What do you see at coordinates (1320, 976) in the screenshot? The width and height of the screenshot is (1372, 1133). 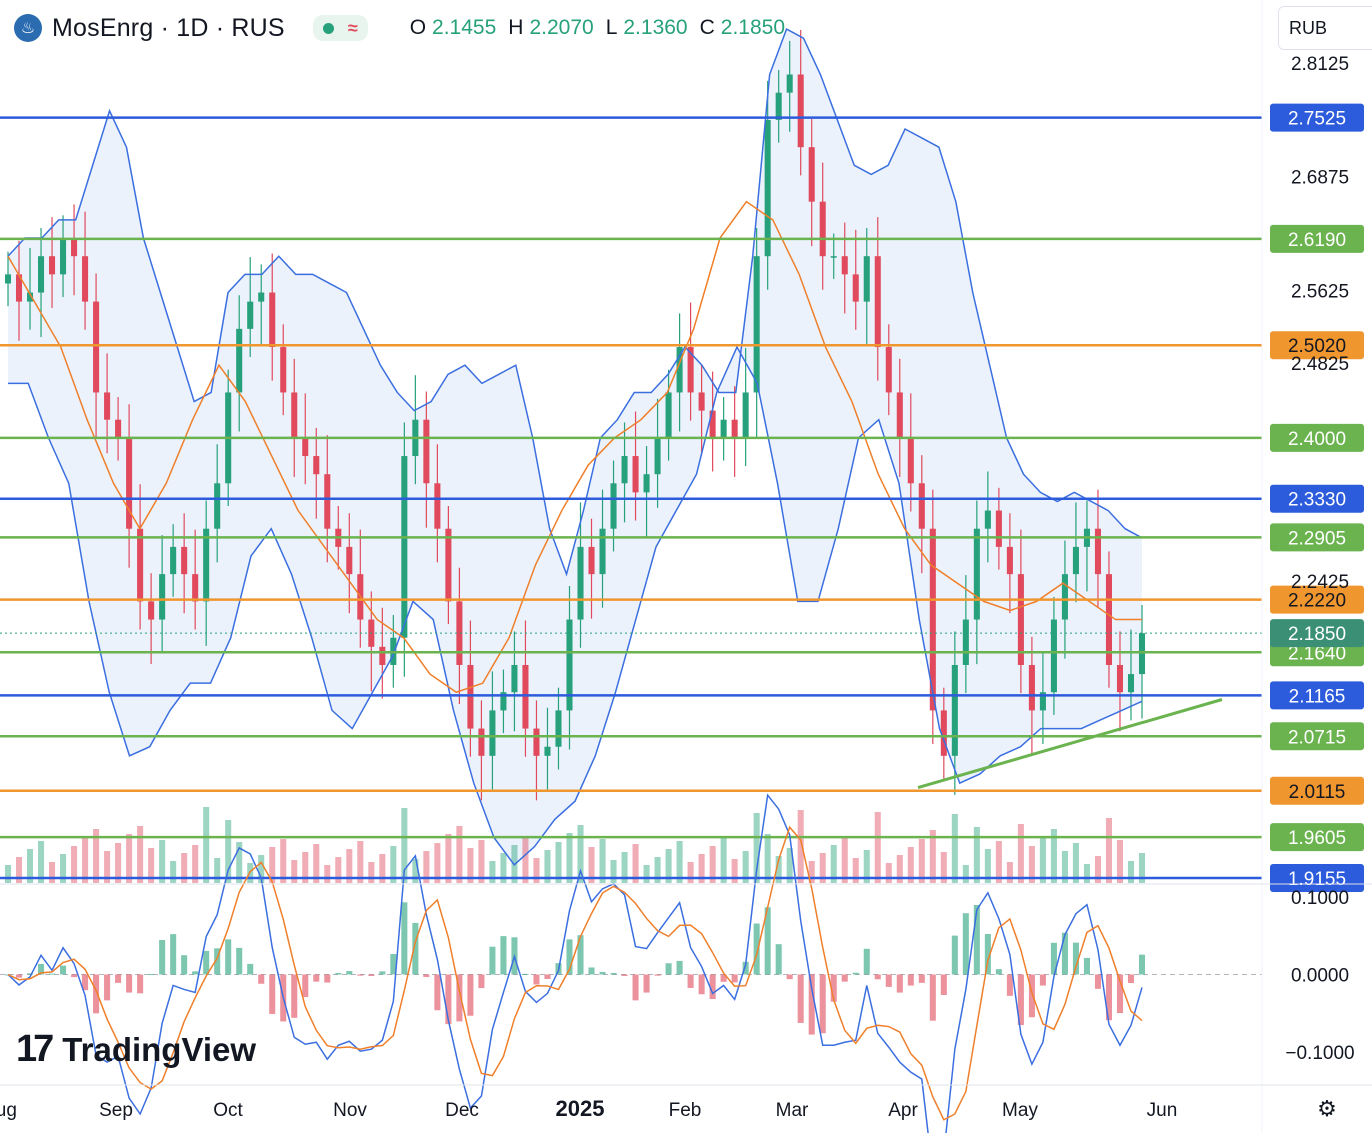 I see `macd-tick-label: 0.0000` at bounding box center [1320, 976].